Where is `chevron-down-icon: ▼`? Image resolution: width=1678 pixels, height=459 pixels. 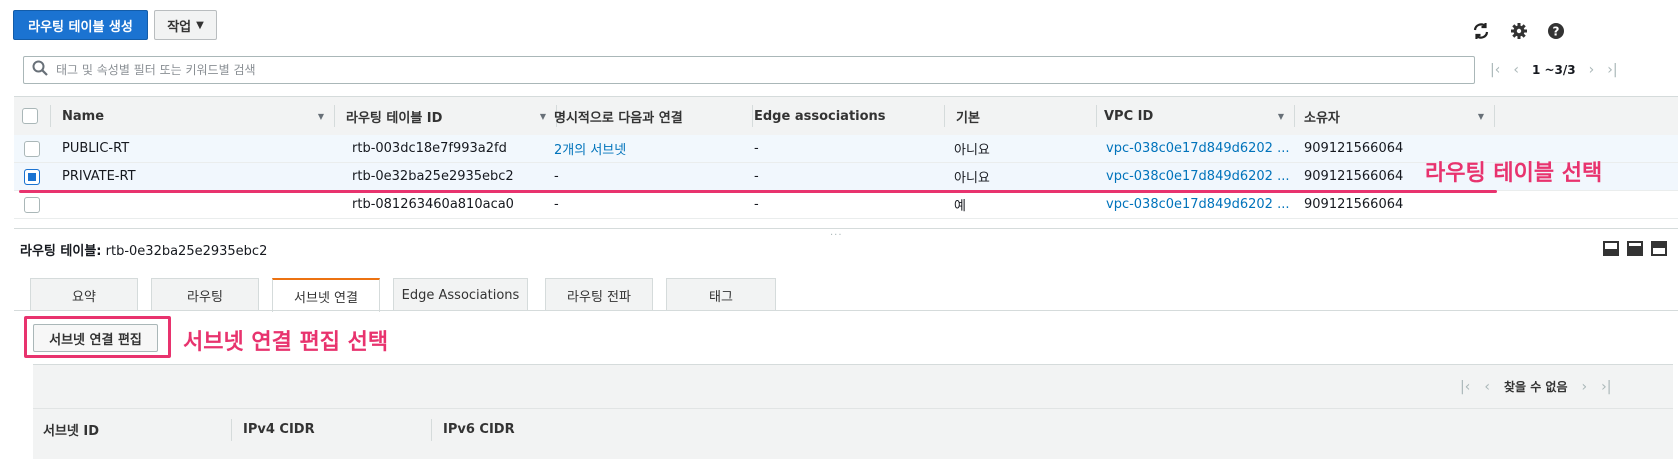
chevron-down-icon: ▼ is located at coordinates (200, 25).